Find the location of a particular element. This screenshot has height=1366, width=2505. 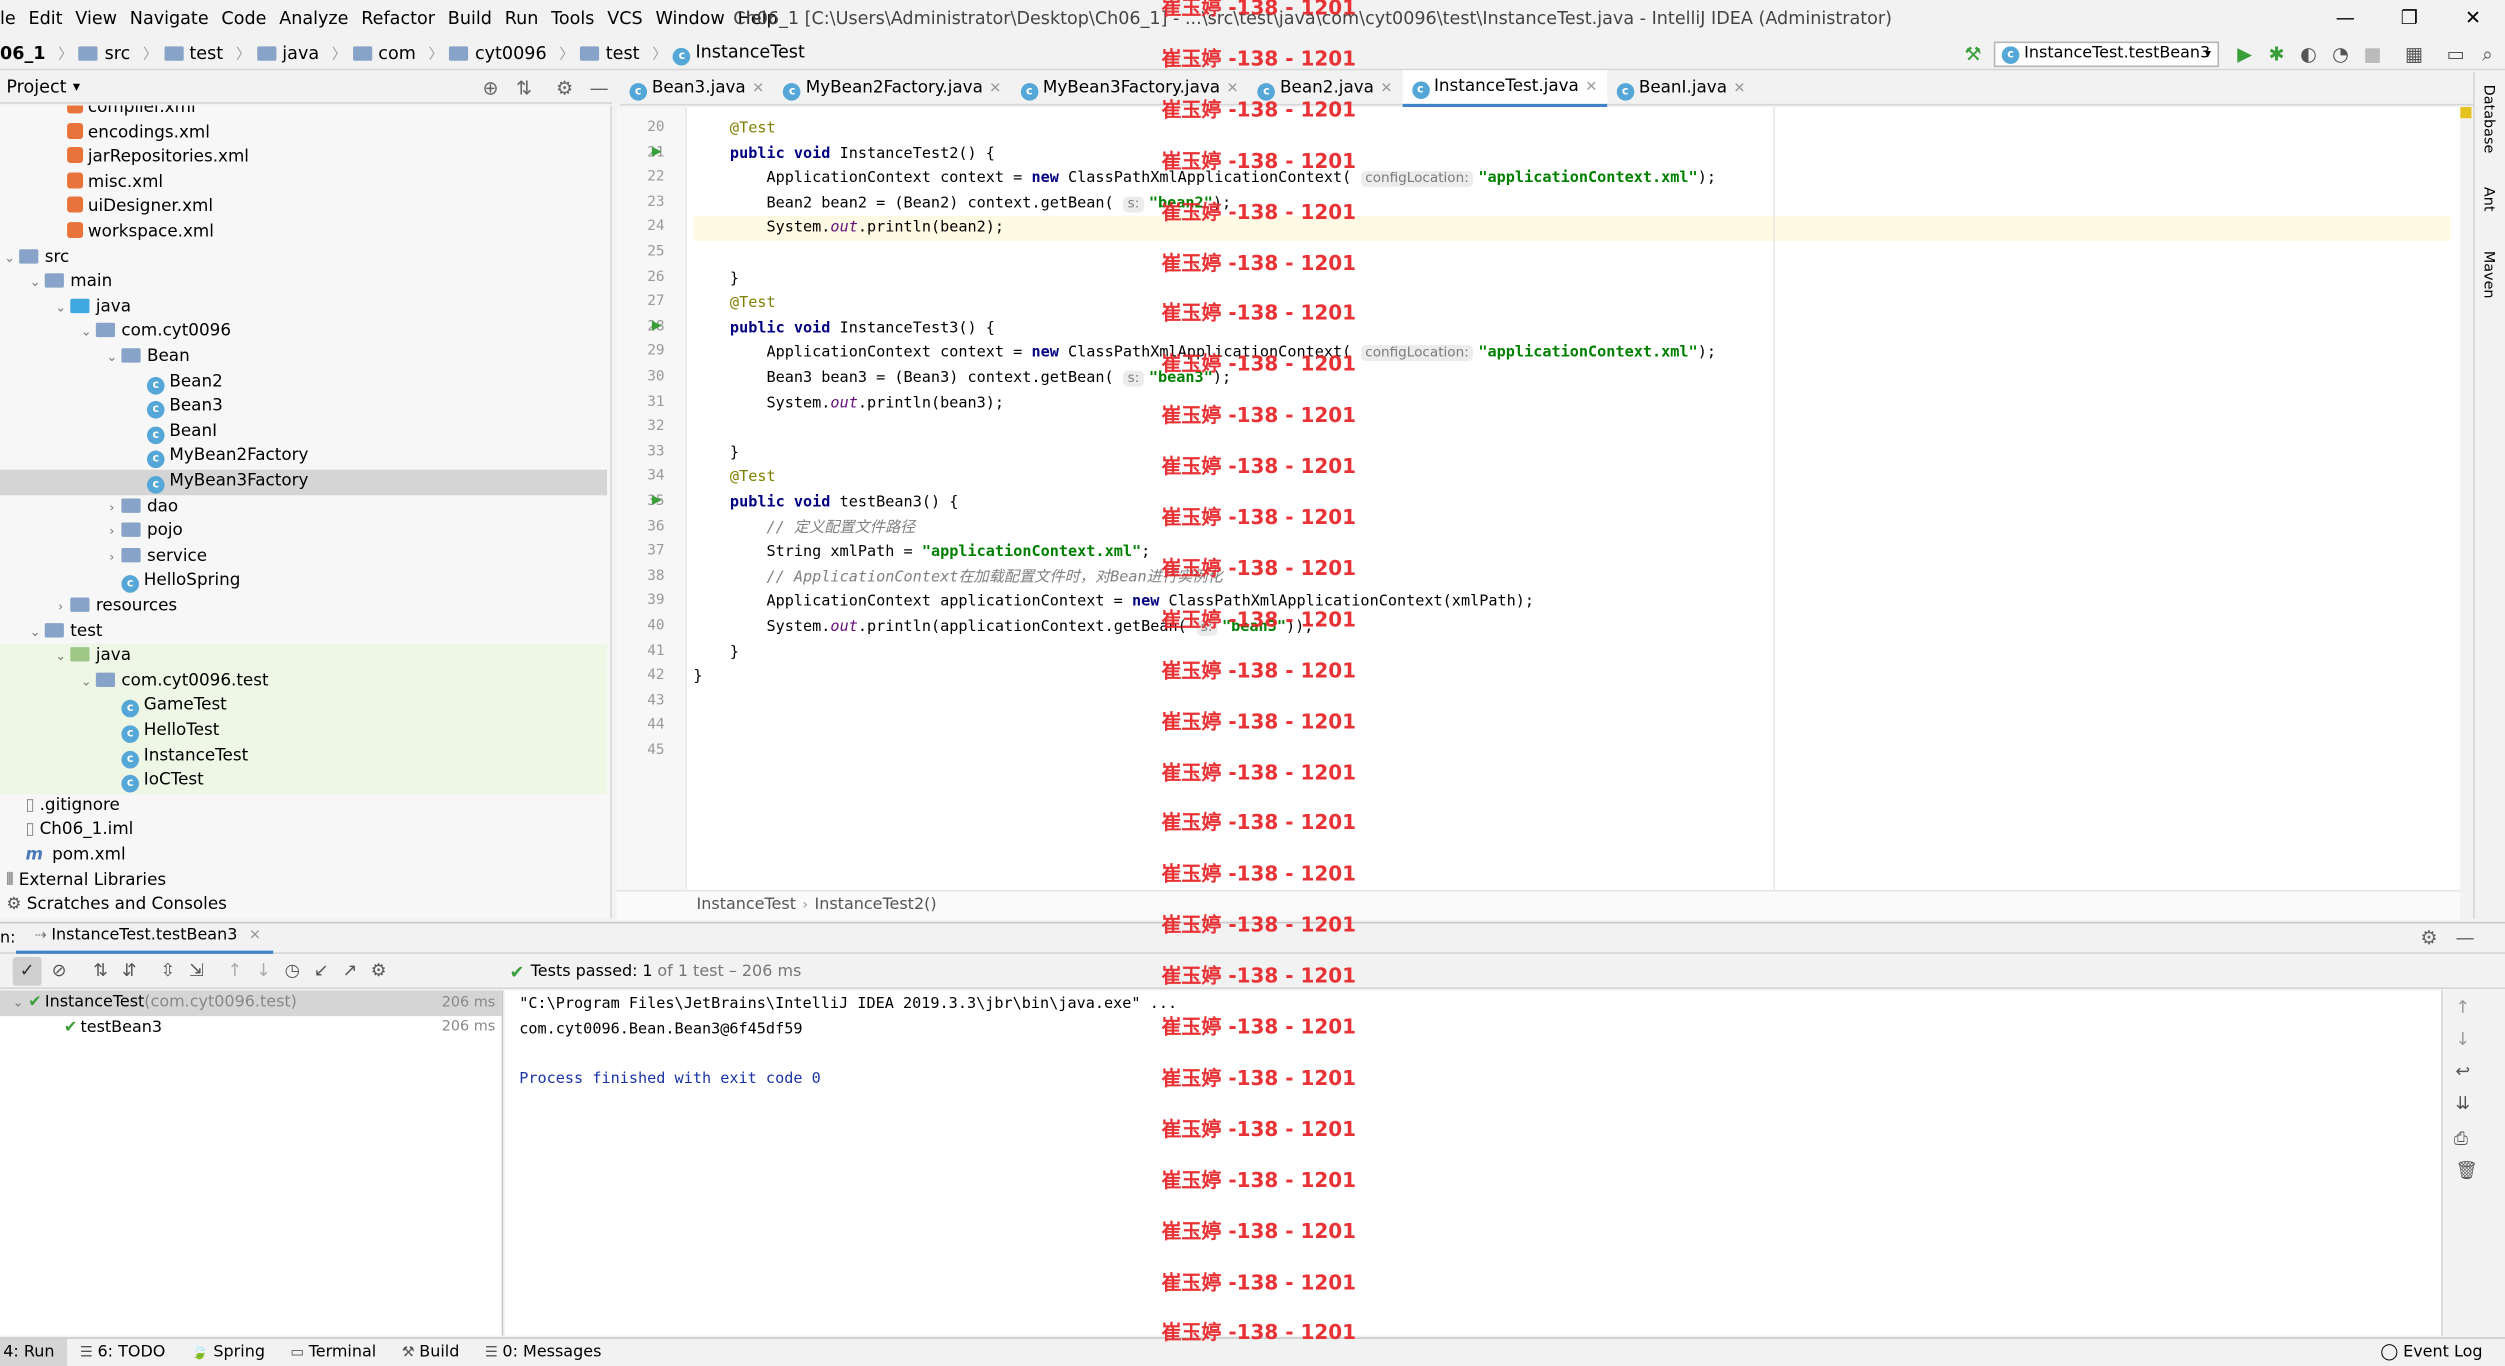

breadcrumb-item: java is located at coordinates (291, 52).